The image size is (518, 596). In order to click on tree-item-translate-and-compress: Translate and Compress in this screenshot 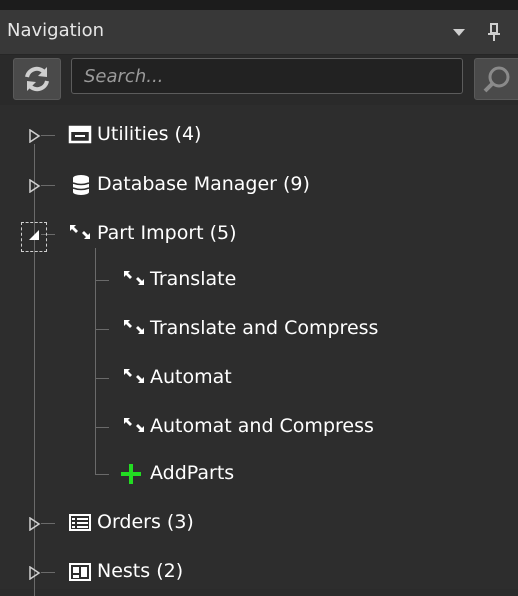, I will do `click(259, 329)`.